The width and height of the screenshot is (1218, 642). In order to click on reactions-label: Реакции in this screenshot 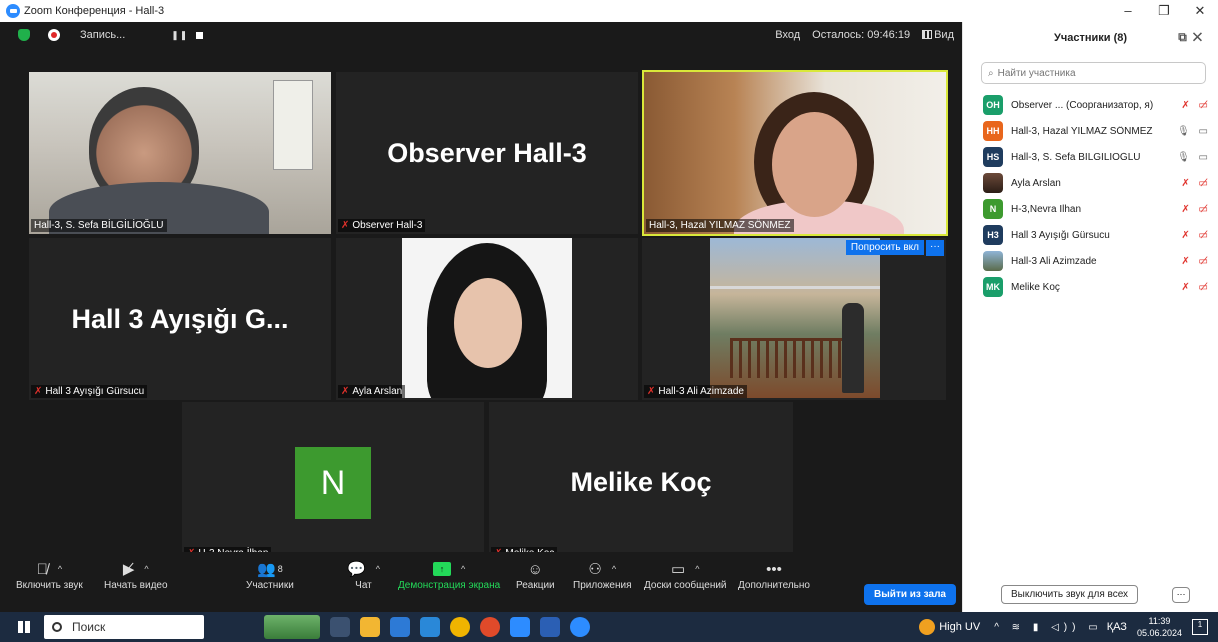, I will do `click(535, 585)`.